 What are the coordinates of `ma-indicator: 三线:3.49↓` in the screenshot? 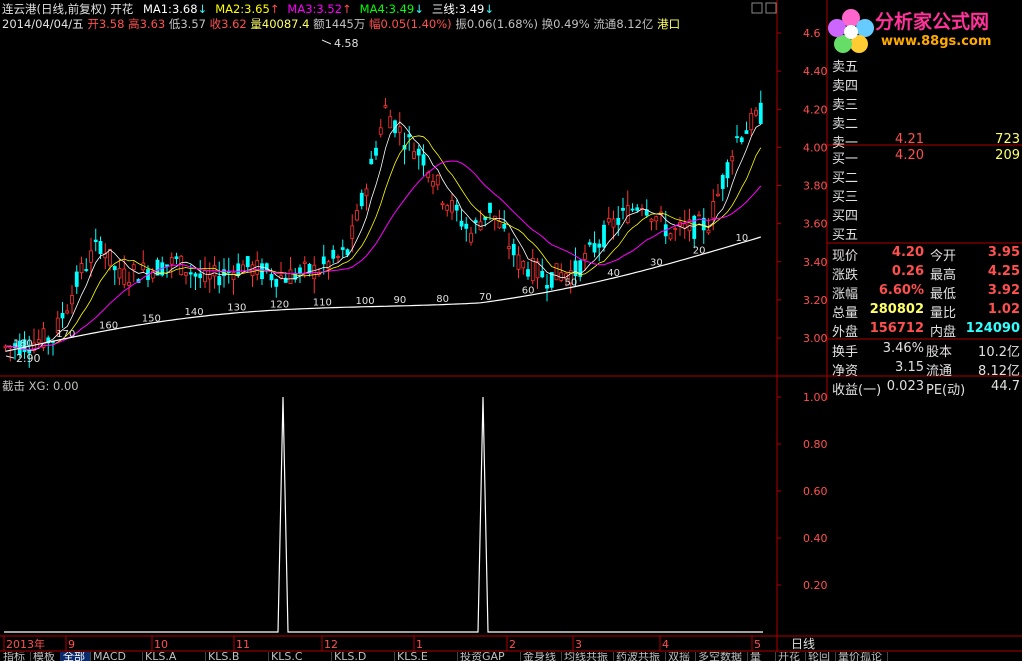 It's located at (463, 9).